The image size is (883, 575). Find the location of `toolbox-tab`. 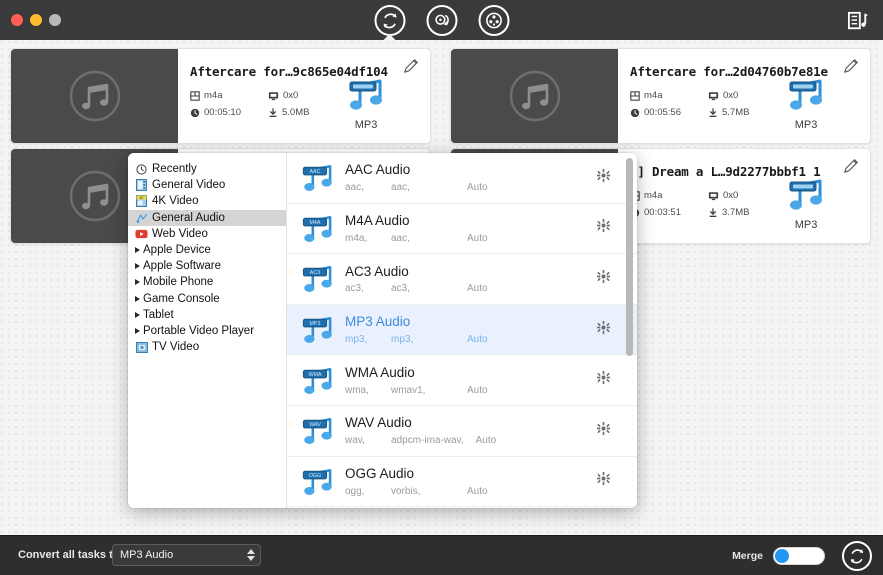

toolbox-tab is located at coordinates (493, 20).